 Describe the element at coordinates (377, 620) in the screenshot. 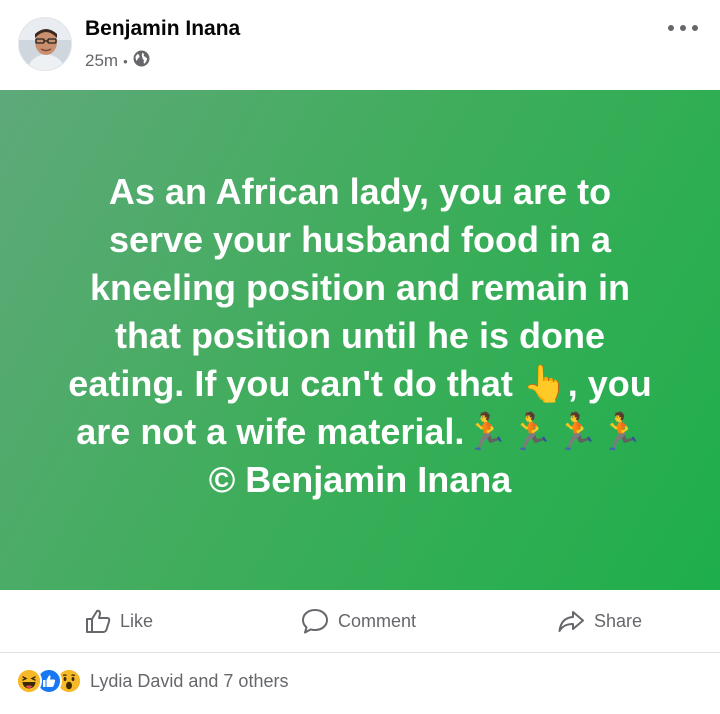

I see `comment-label: Comment` at that location.